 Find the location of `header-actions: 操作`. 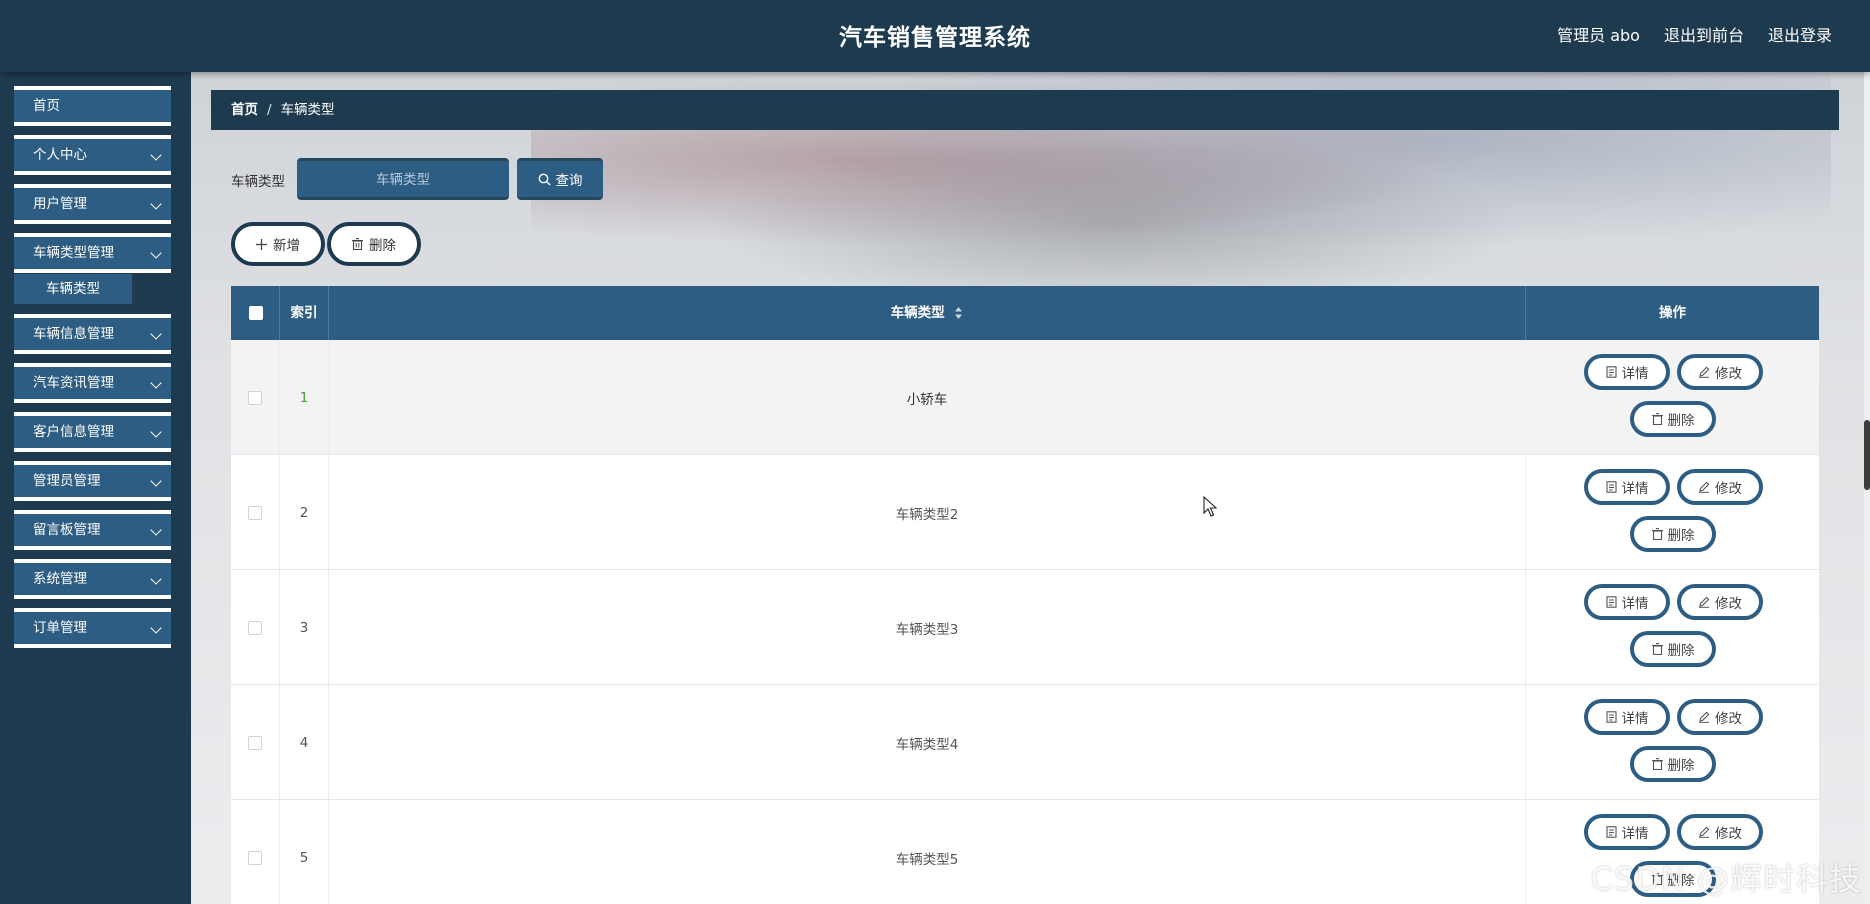

header-actions: 操作 is located at coordinates (1672, 313).